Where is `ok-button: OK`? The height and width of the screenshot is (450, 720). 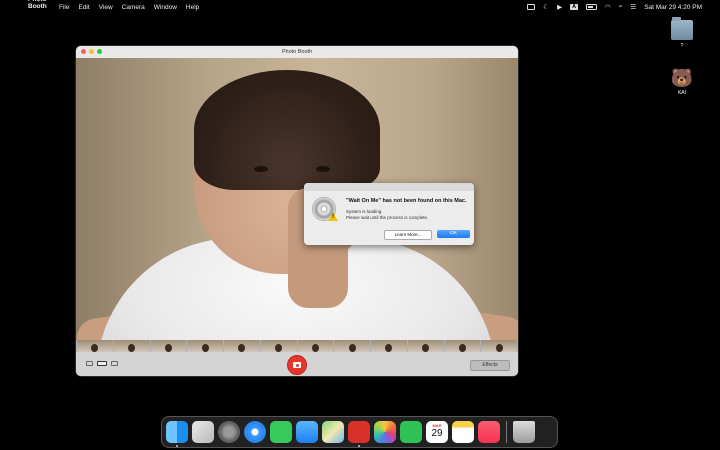 ok-button: OK is located at coordinates (453, 234).